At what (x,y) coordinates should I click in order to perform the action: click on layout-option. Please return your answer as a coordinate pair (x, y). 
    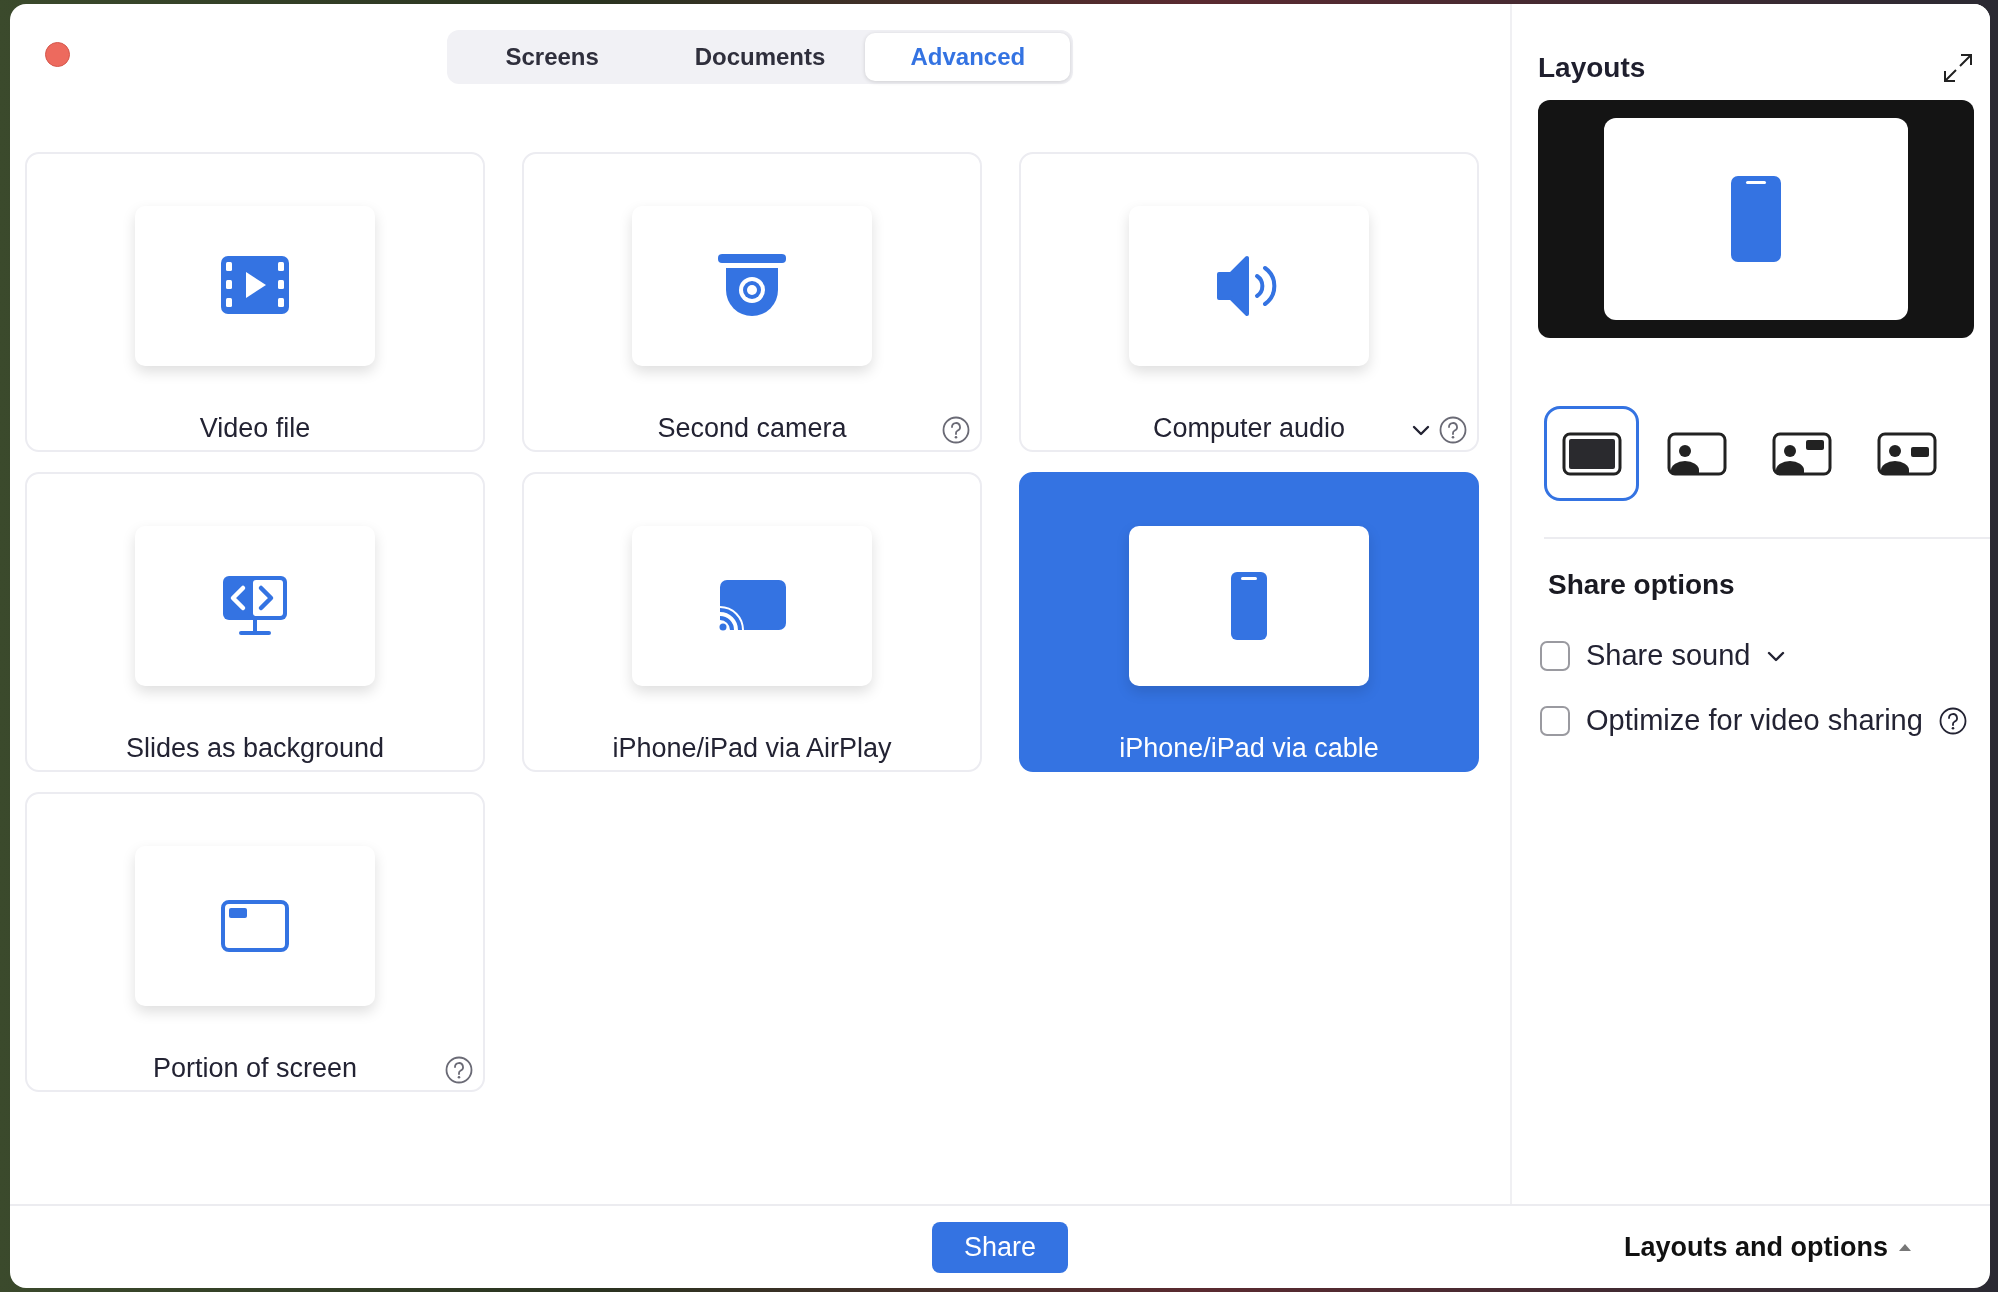
    Looking at the image, I should click on (1591, 453).